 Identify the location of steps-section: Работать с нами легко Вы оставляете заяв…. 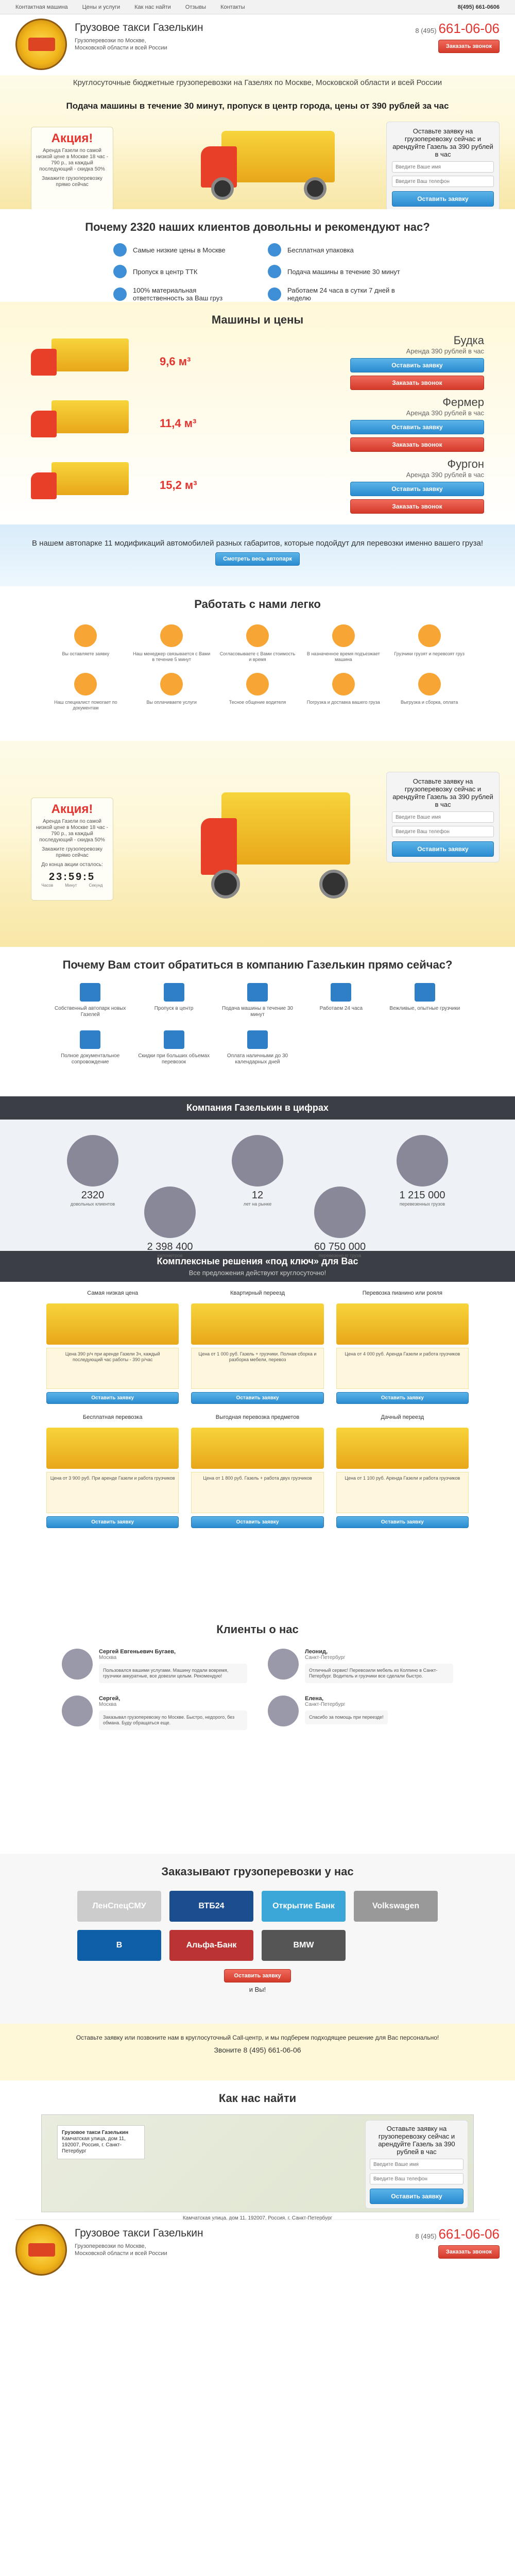
(257, 663).